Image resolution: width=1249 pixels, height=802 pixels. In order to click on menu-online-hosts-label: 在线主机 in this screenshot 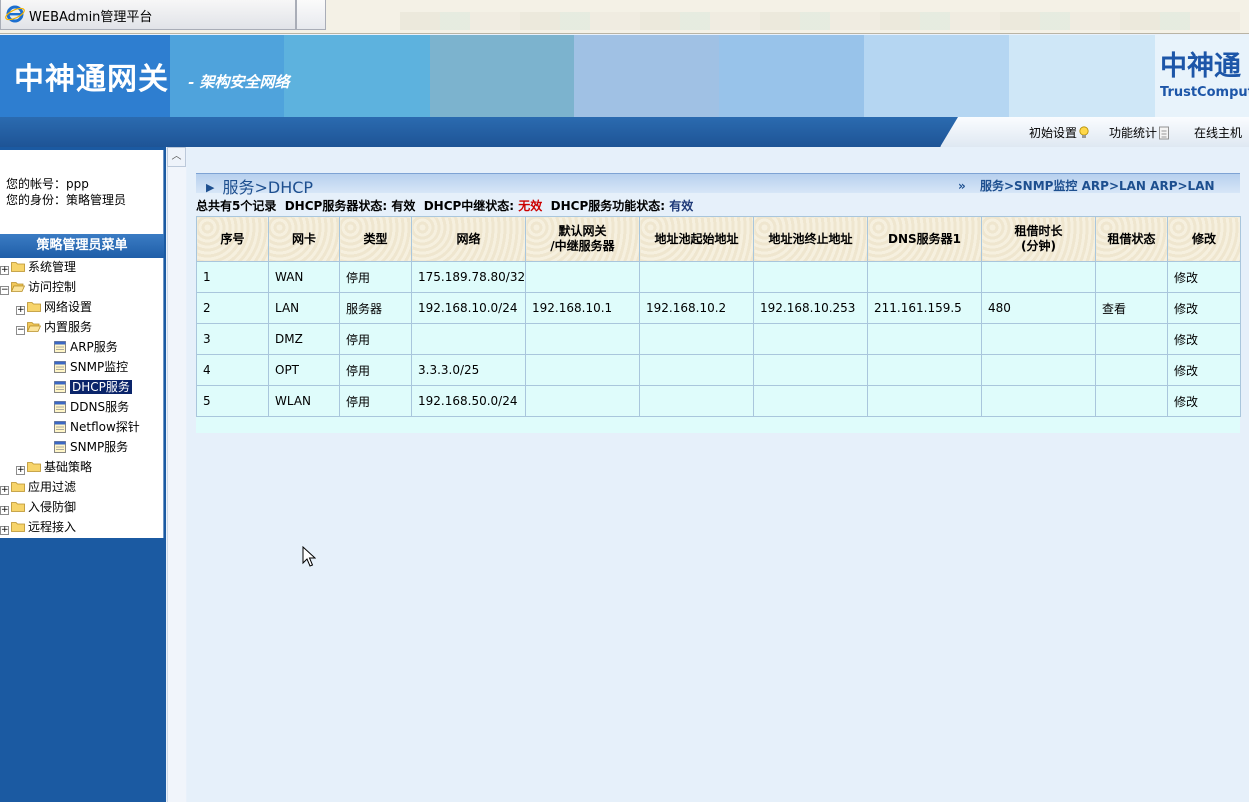, I will do `click(1218, 133)`.